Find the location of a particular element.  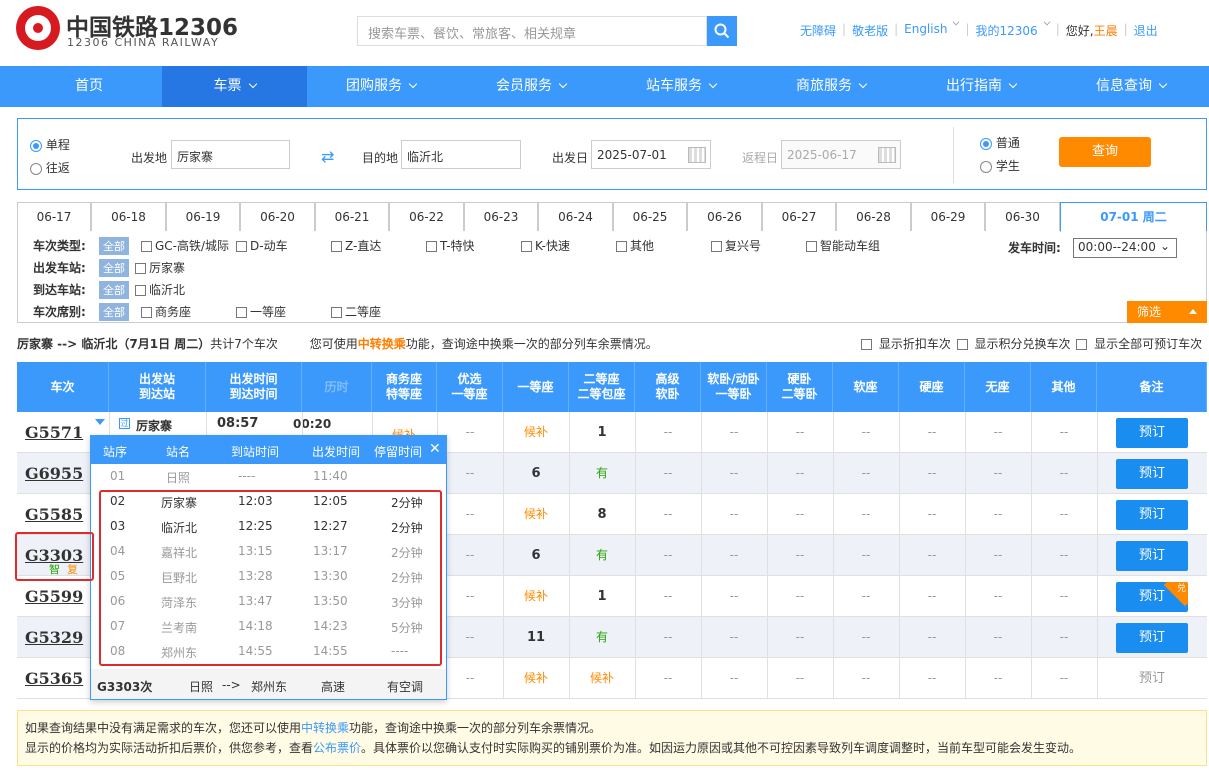

seat-type-option: 二等座 is located at coordinates (356, 311).